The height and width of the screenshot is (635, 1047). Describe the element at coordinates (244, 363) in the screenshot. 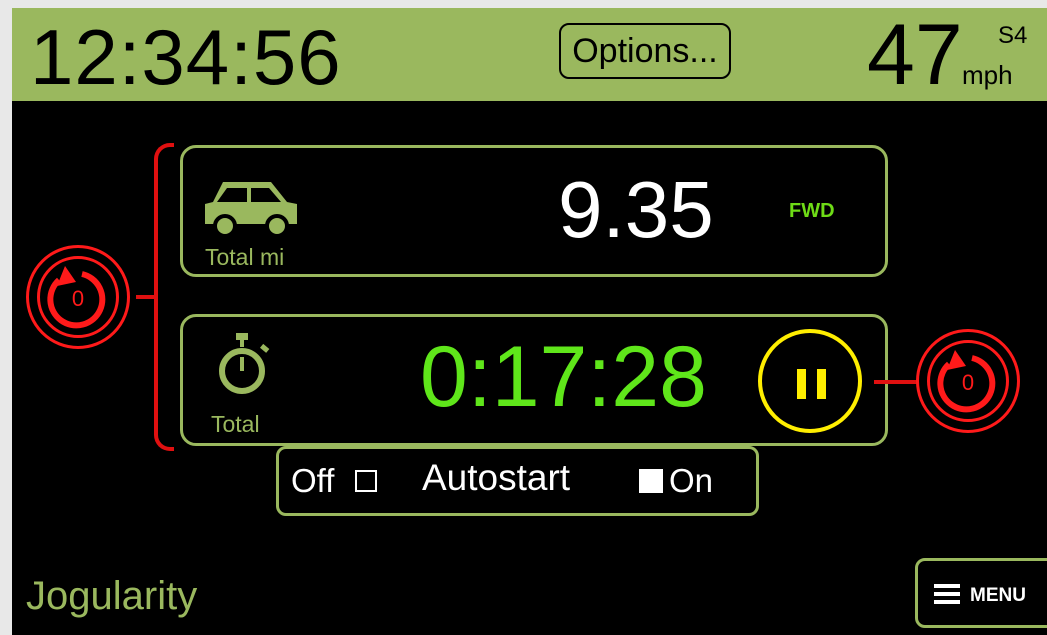

I see `stopwatch-icon` at that location.